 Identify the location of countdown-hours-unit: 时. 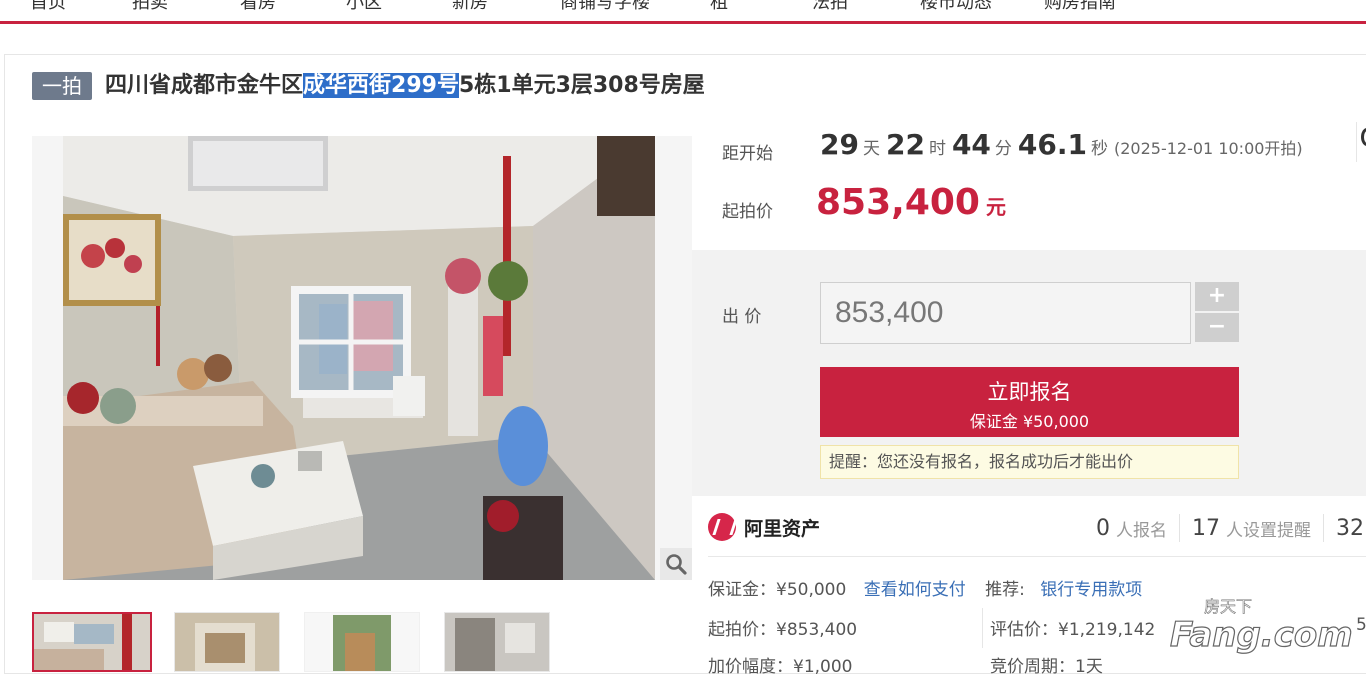
(937, 149).